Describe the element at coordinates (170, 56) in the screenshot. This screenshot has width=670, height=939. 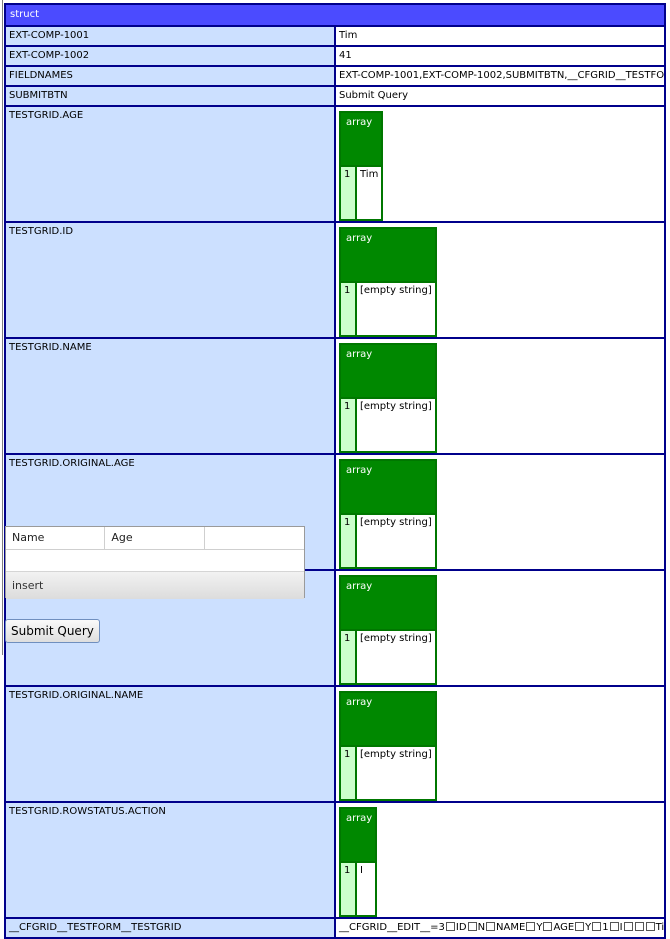
I see `struct-key: EXT-COMP-1002` at that location.